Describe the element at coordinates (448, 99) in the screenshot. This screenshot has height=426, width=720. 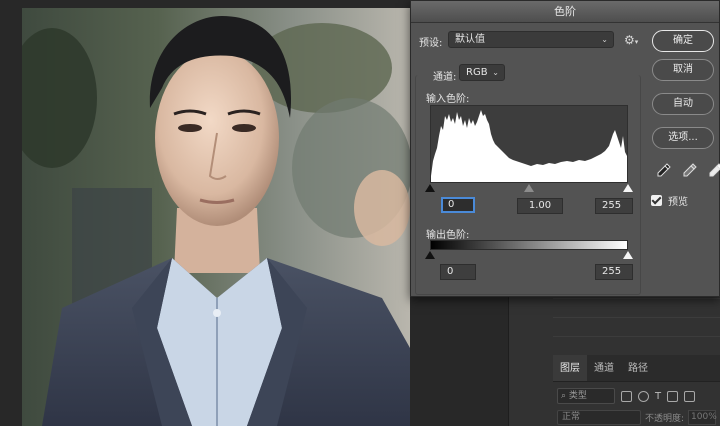
I see `input-levels-label: 输入色阶:` at that location.